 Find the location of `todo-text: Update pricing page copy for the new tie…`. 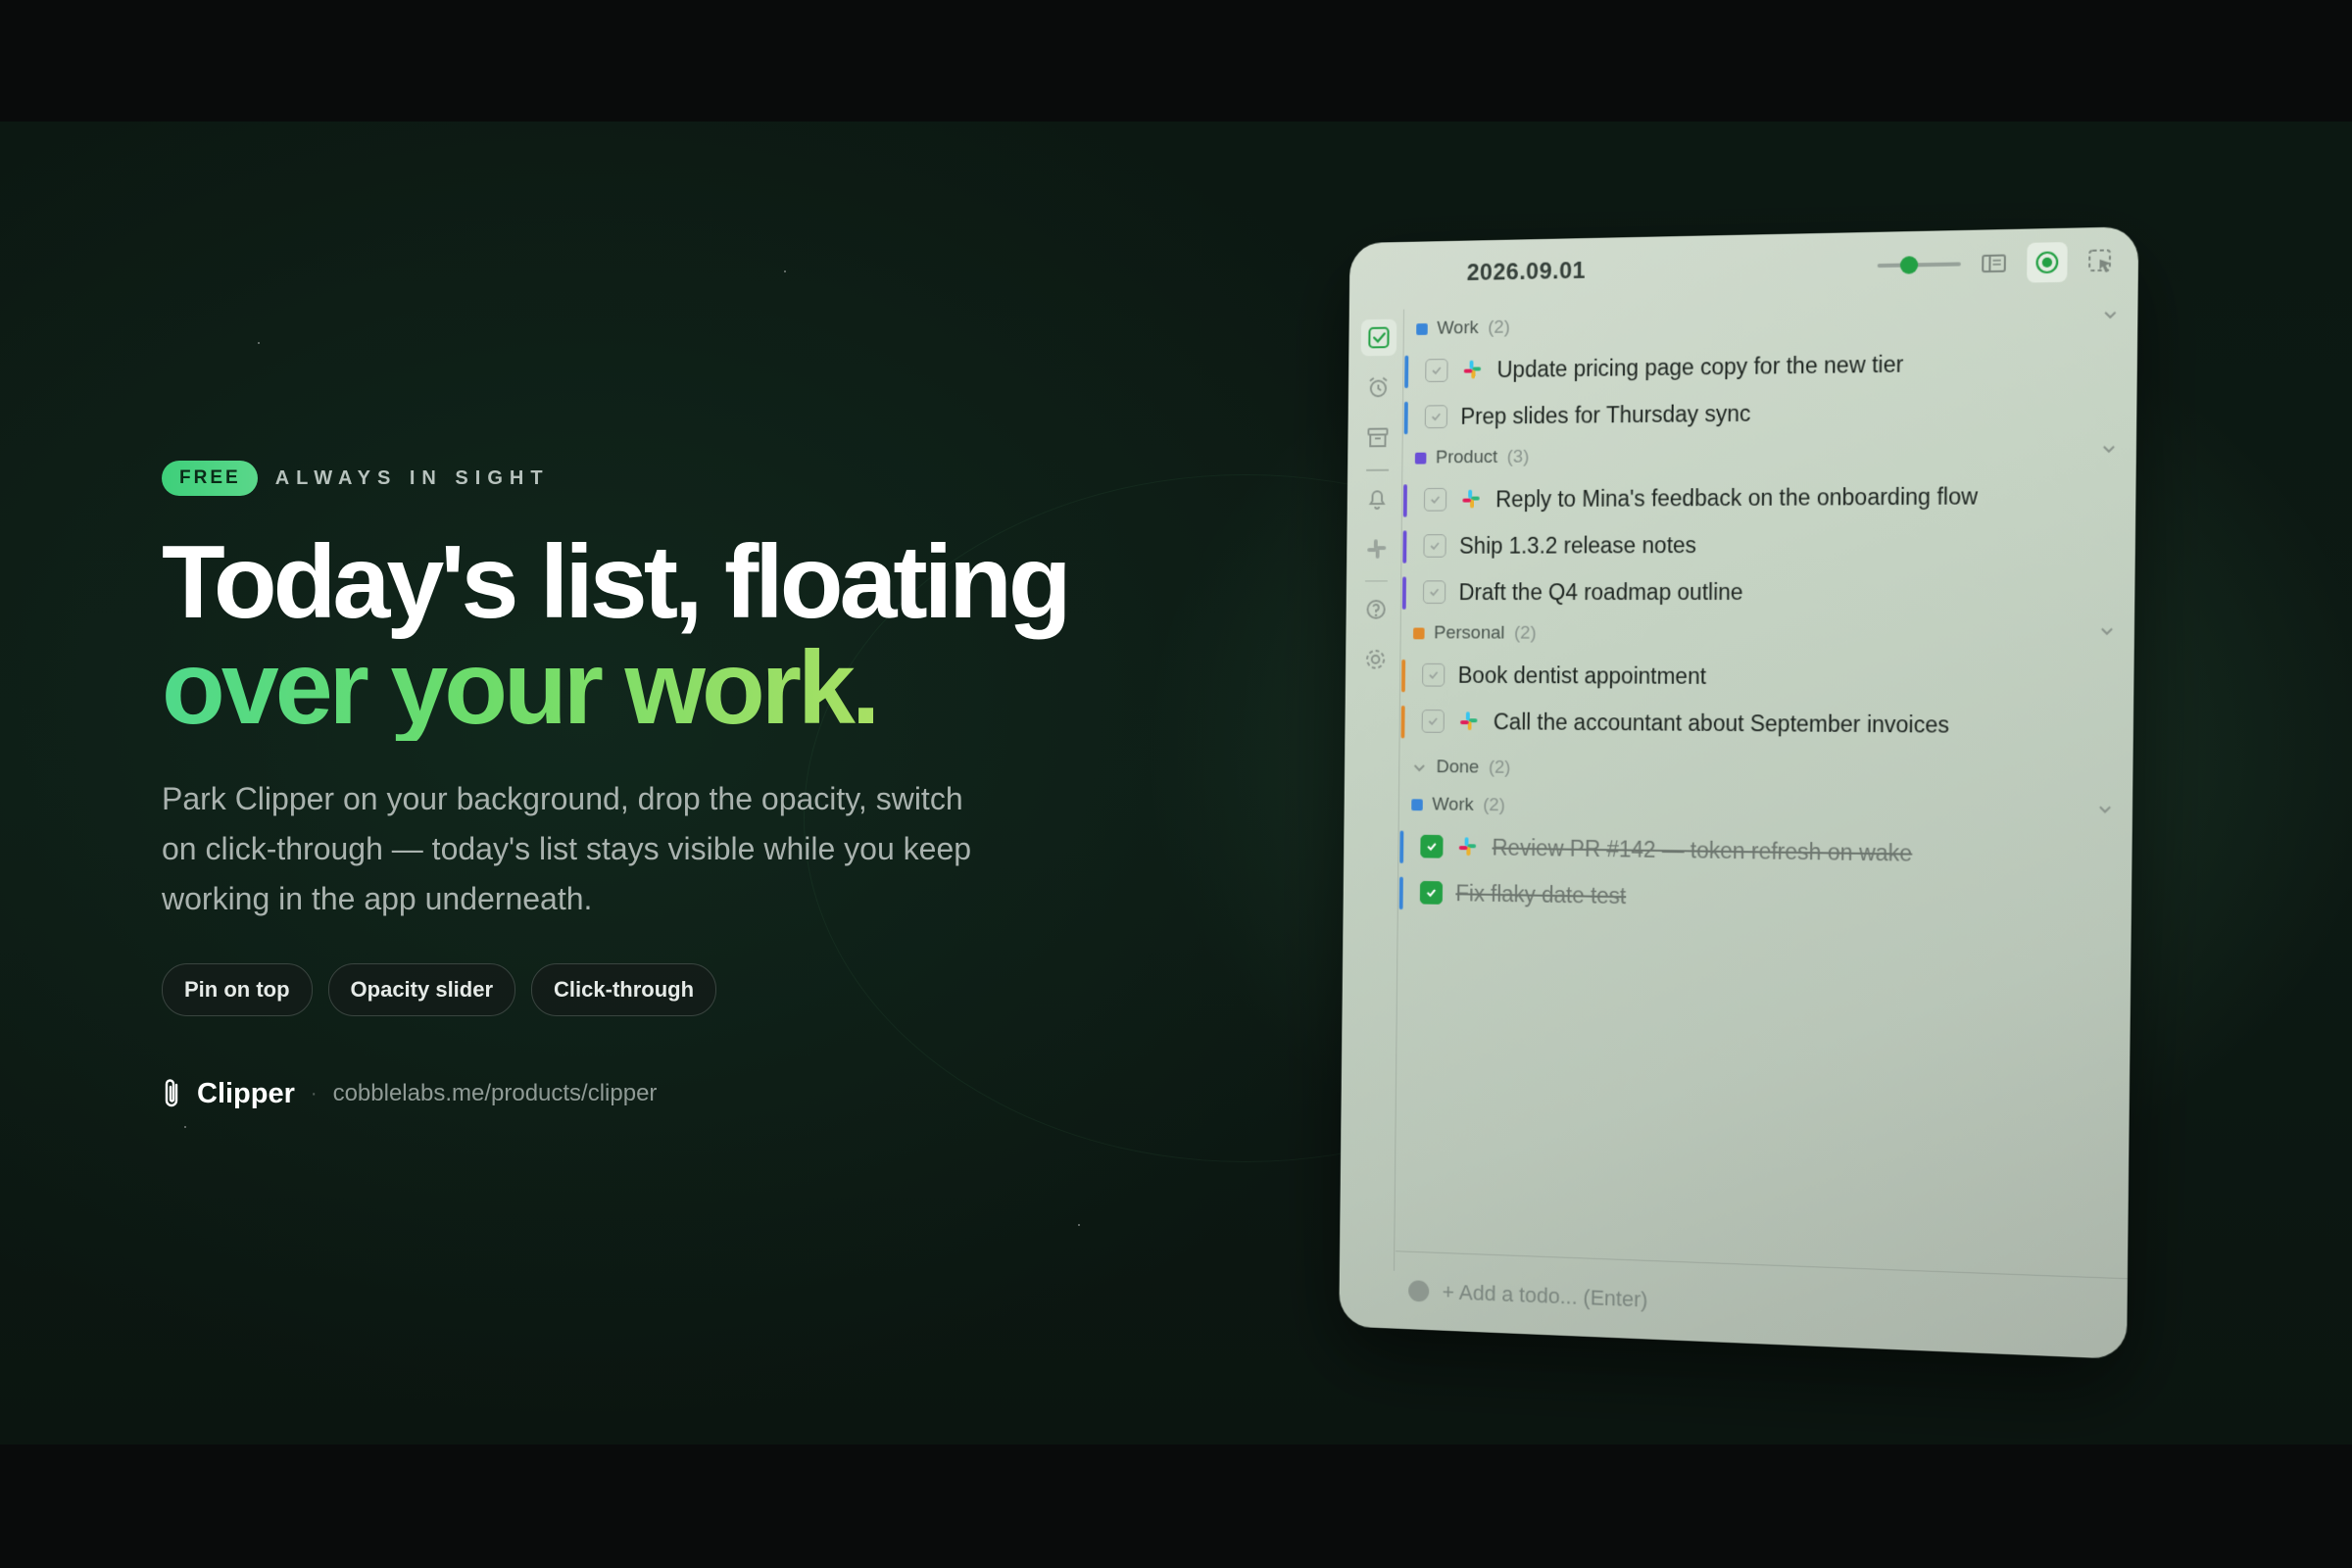

todo-text: Update pricing page copy for the new tie… is located at coordinates (1700, 366).